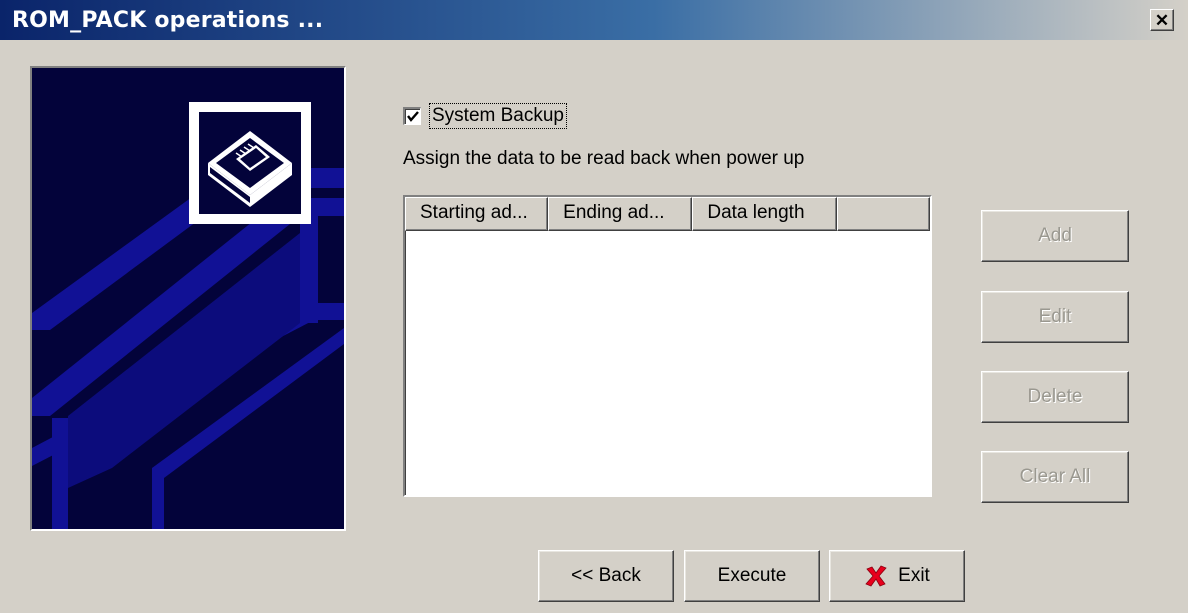  I want to click on back-button: << Back, so click(606, 576).